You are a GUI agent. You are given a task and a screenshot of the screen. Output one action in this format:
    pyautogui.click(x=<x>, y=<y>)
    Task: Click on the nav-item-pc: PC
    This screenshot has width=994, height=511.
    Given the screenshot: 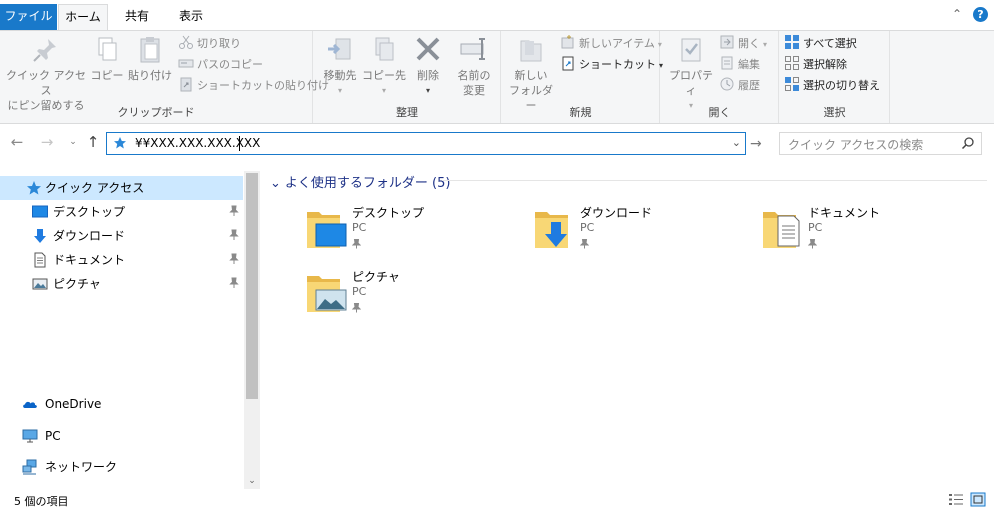 What is the action you would take?
    pyautogui.click(x=121, y=436)
    